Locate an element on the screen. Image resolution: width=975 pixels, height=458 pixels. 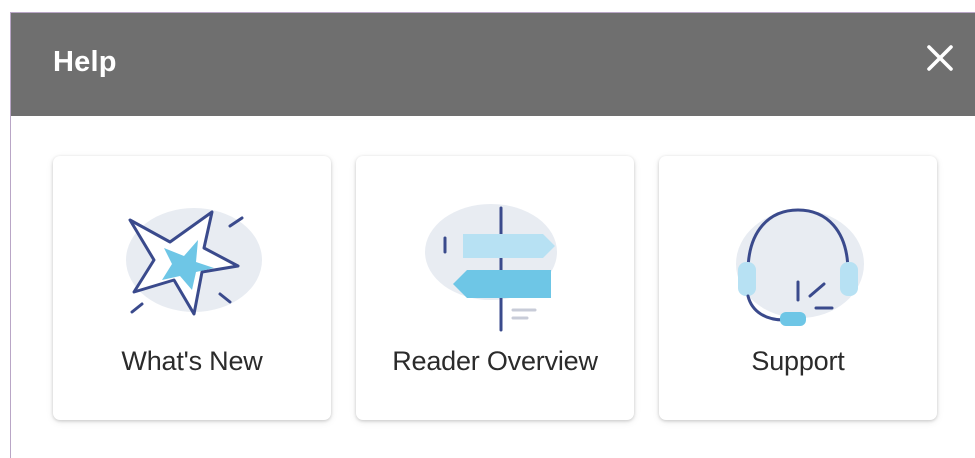
close-icon is located at coordinates (940, 58).